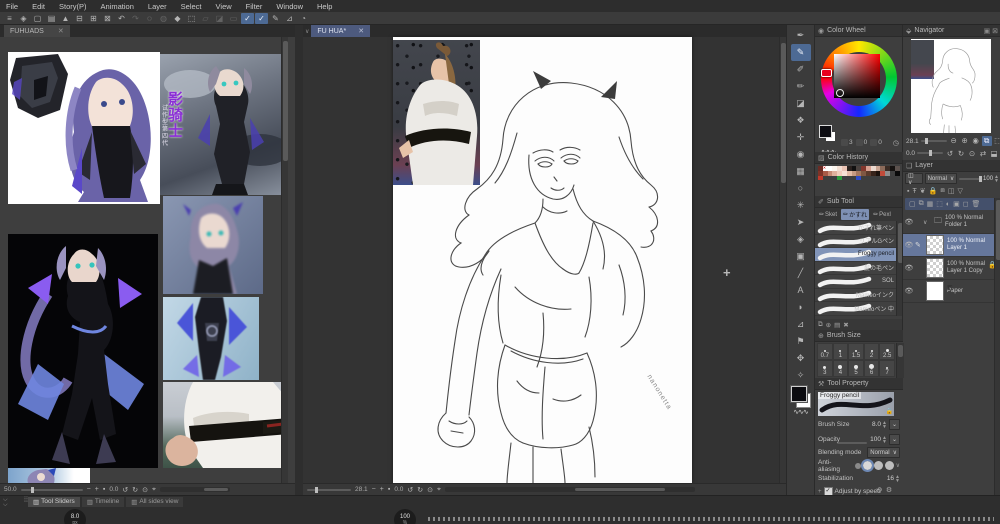  Describe the element at coordinates (149, 18) in the screenshot. I see `toolbar-icon: ◌` at that location.